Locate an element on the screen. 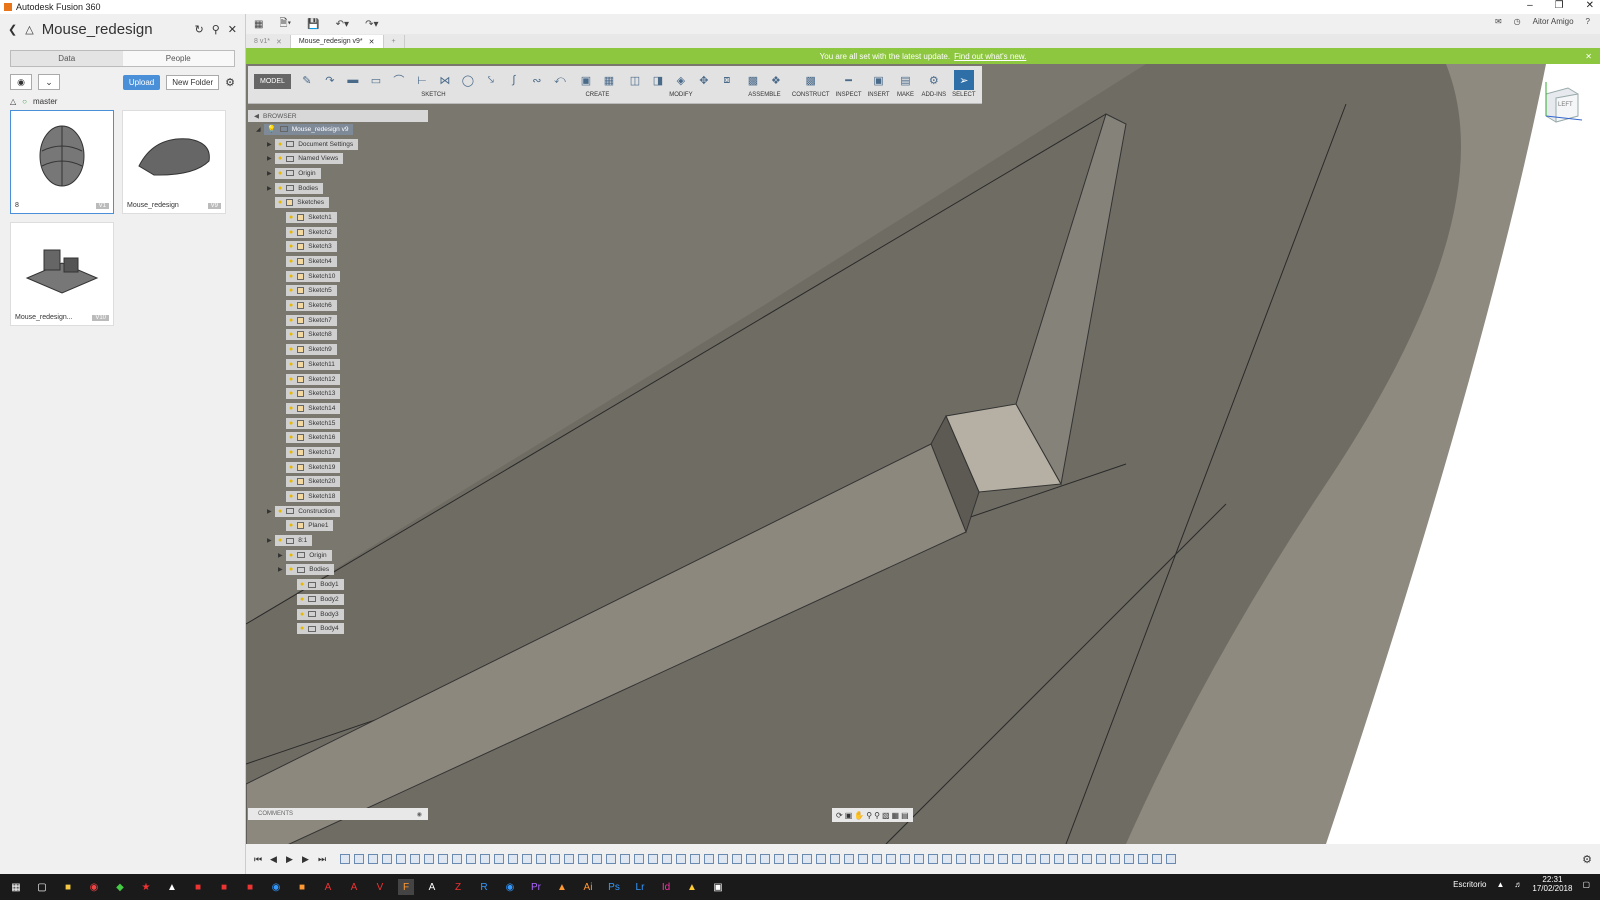  create-sketch-icon: ✎ is located at coordinates (307, 80).